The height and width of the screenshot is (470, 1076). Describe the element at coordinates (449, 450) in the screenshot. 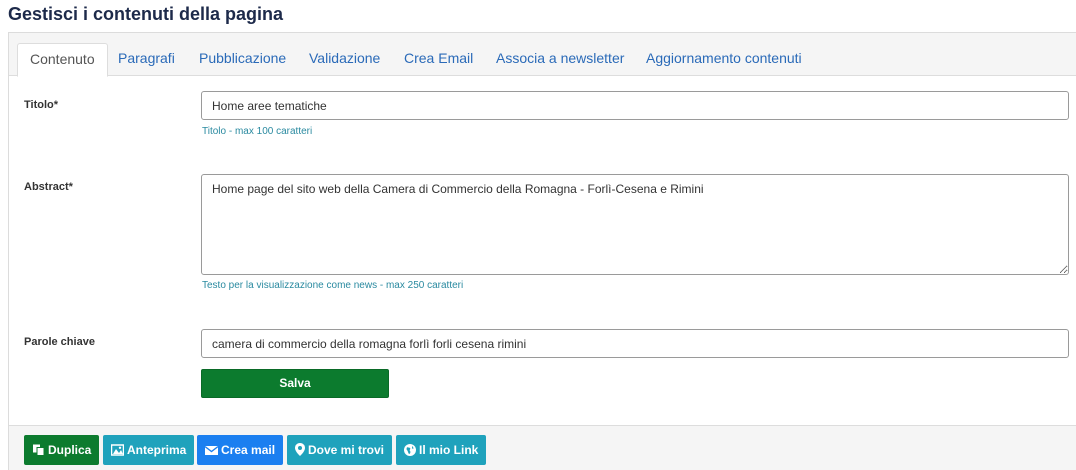

I see `il-mio-link-label: Il mio Link` at that location.